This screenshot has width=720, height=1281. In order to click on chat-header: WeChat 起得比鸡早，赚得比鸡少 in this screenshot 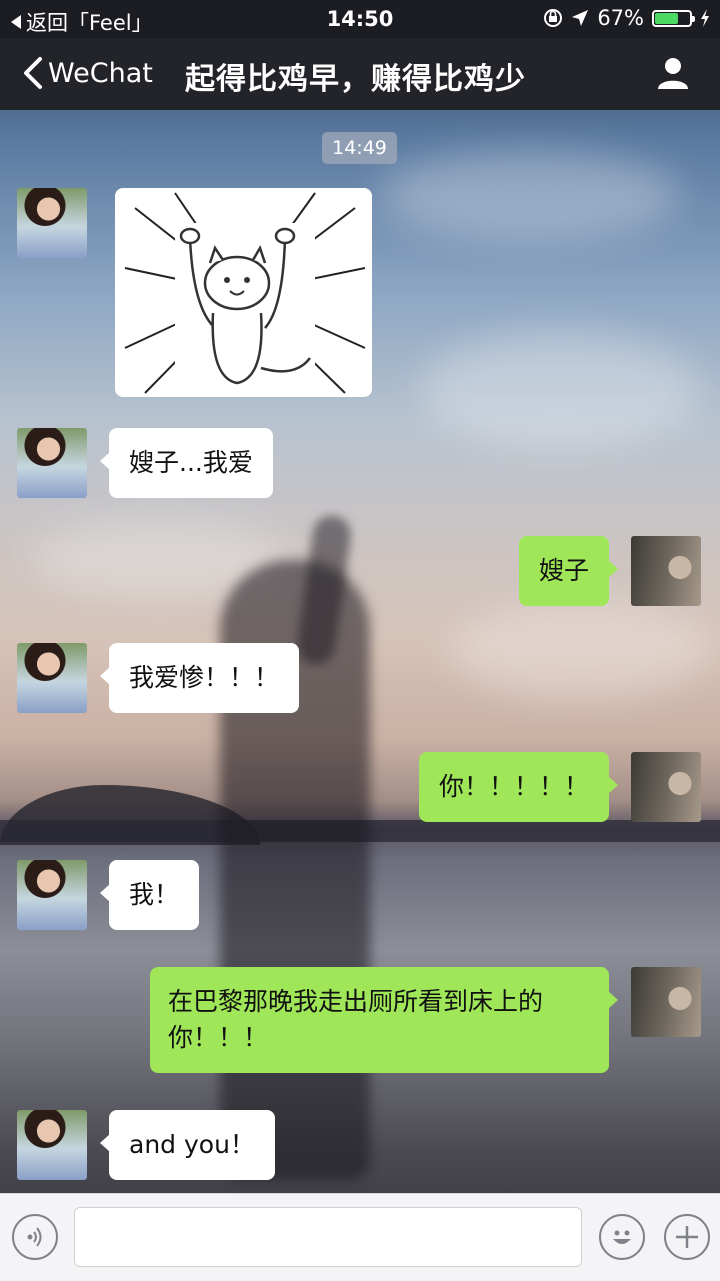, I will do `click(360, 74)`.